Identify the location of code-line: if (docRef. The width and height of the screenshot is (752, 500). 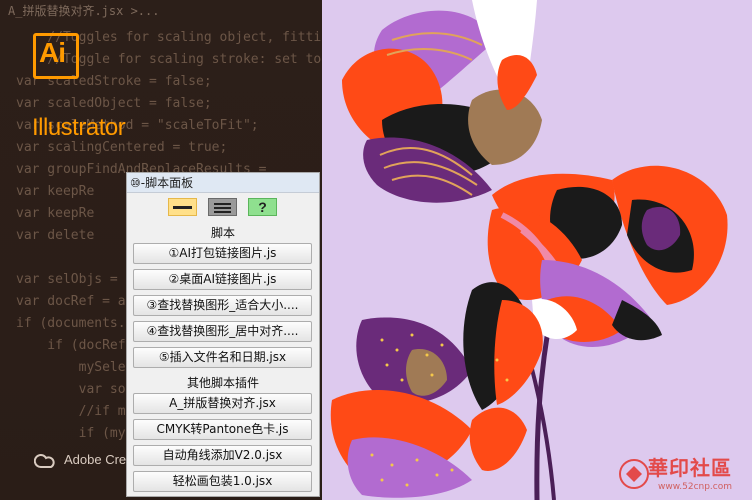
(71, 345).